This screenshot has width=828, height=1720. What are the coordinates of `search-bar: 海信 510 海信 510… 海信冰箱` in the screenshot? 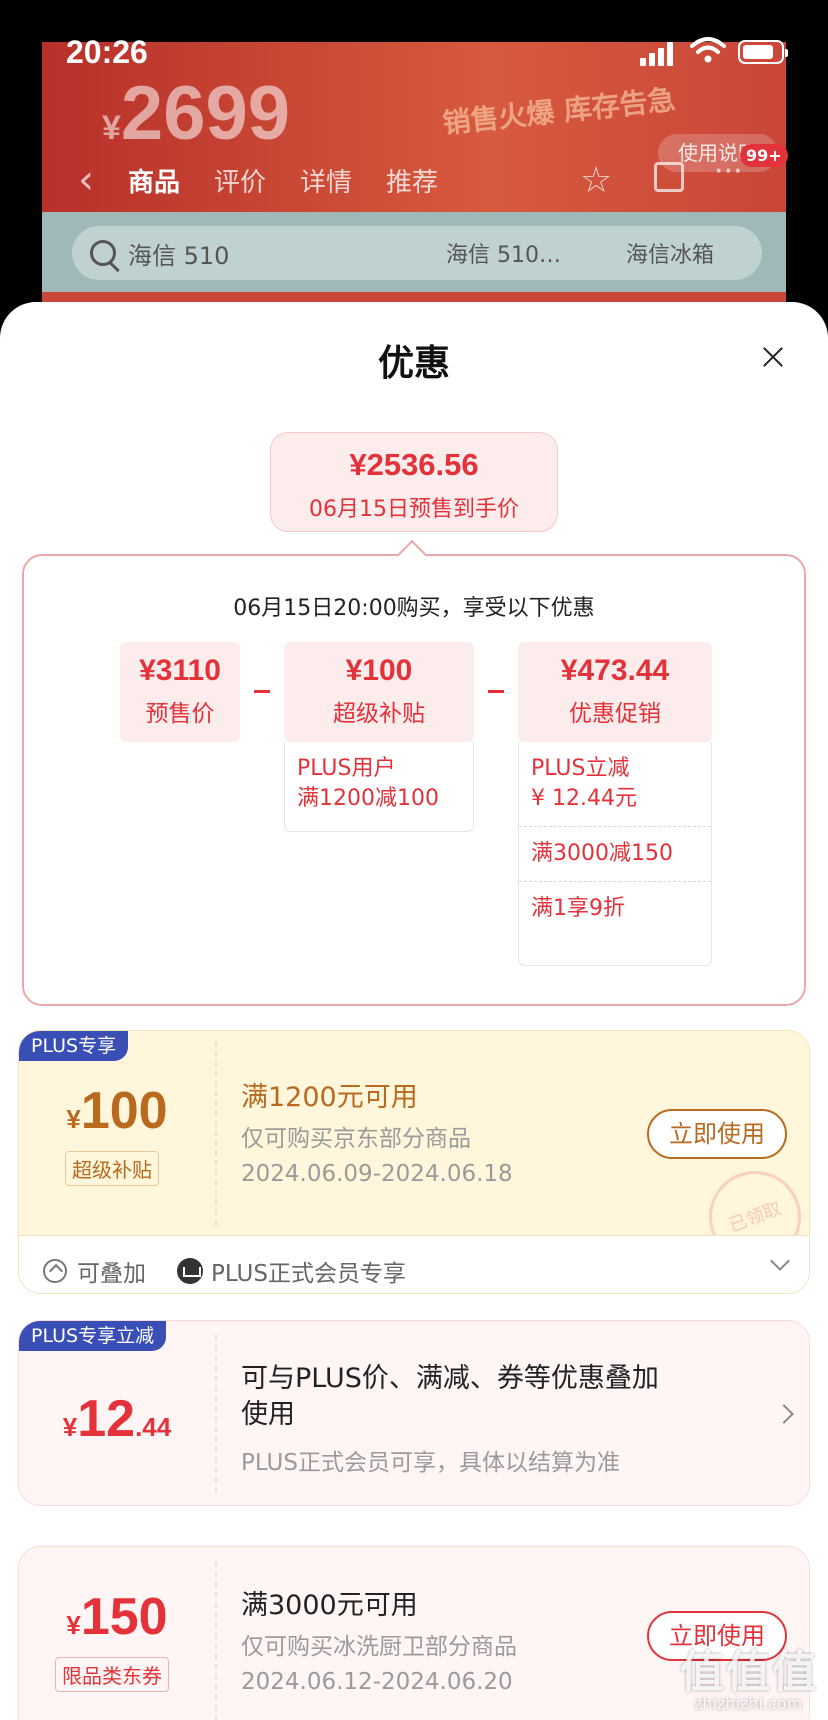 It's located at (417, 253).